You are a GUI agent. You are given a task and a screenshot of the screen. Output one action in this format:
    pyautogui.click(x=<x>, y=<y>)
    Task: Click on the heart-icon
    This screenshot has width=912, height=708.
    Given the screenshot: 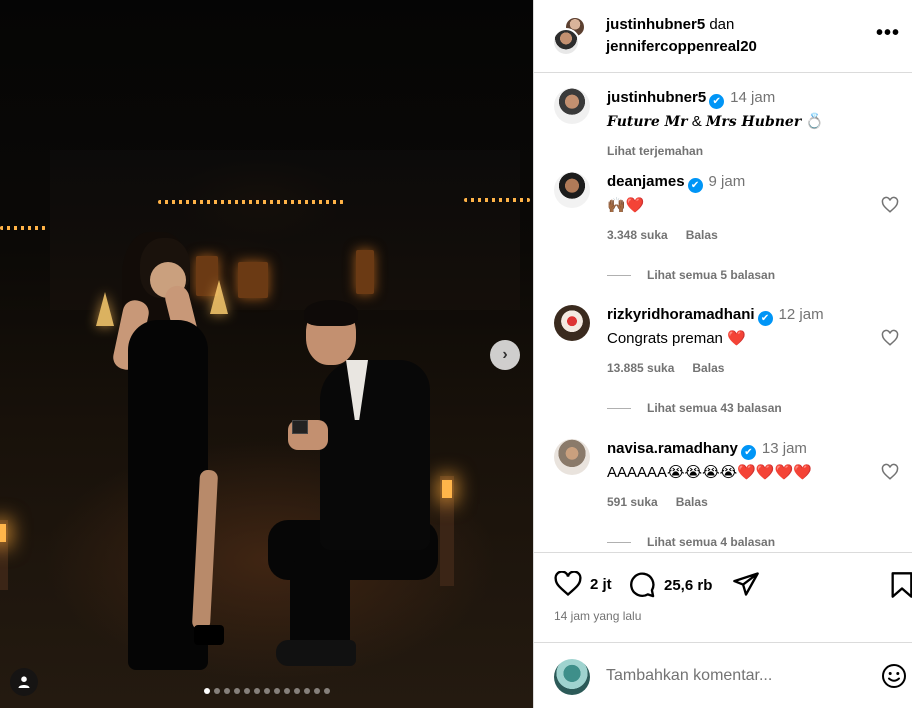 What is the action you would take?
    pyautogui.click(x=568, y=584)
    